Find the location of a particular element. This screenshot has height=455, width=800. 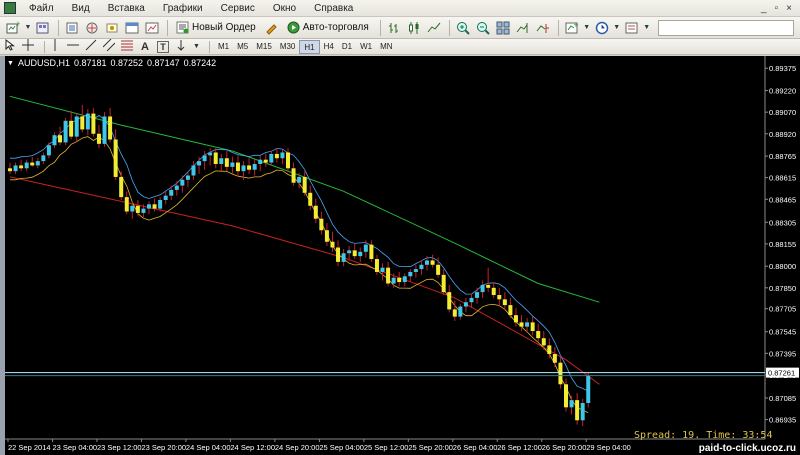

timeframe-h1: H1 is located at coordinates (309, 46).